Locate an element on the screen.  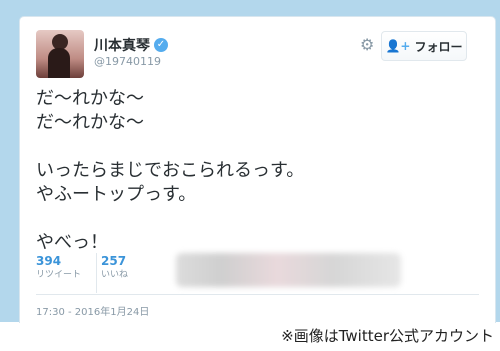
tweet-stats: 394 リツイート 257 いいね is located at coordinates (101, 273).